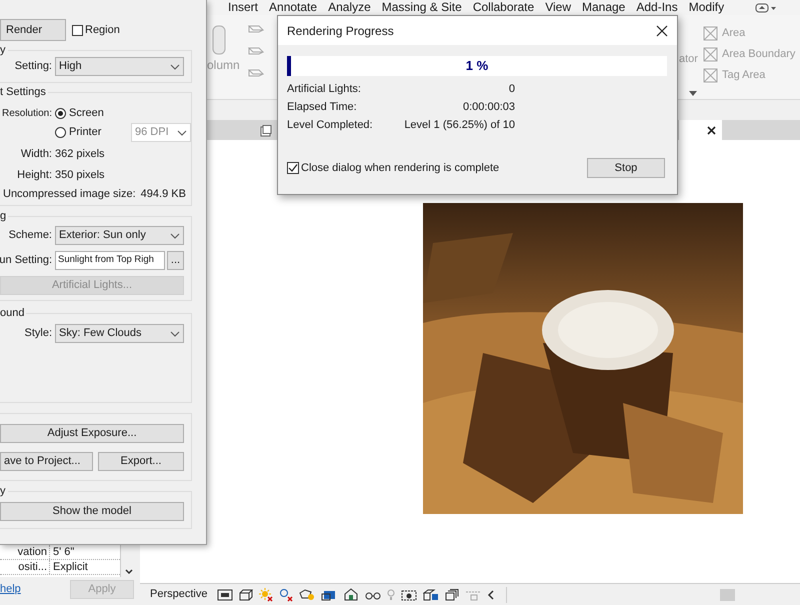  Describe the element at coordinates (477, 66) in the screenshot. I see `progress-text: 1 %` at that location.